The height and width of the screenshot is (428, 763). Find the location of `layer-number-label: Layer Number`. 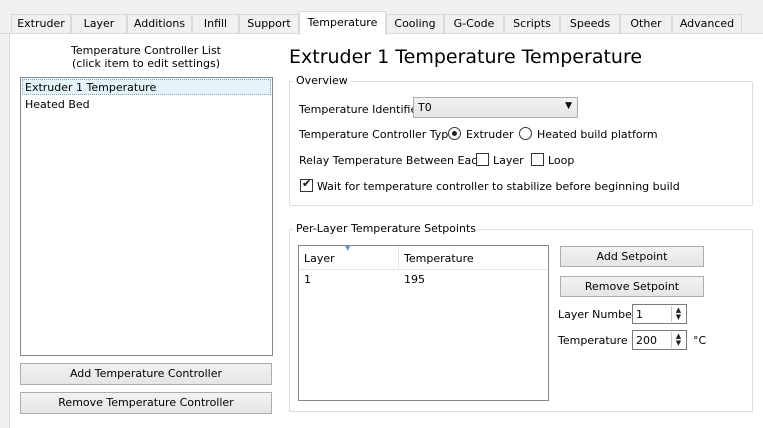

layer-number-label: Layer Number is located at coordinates (597, 314).